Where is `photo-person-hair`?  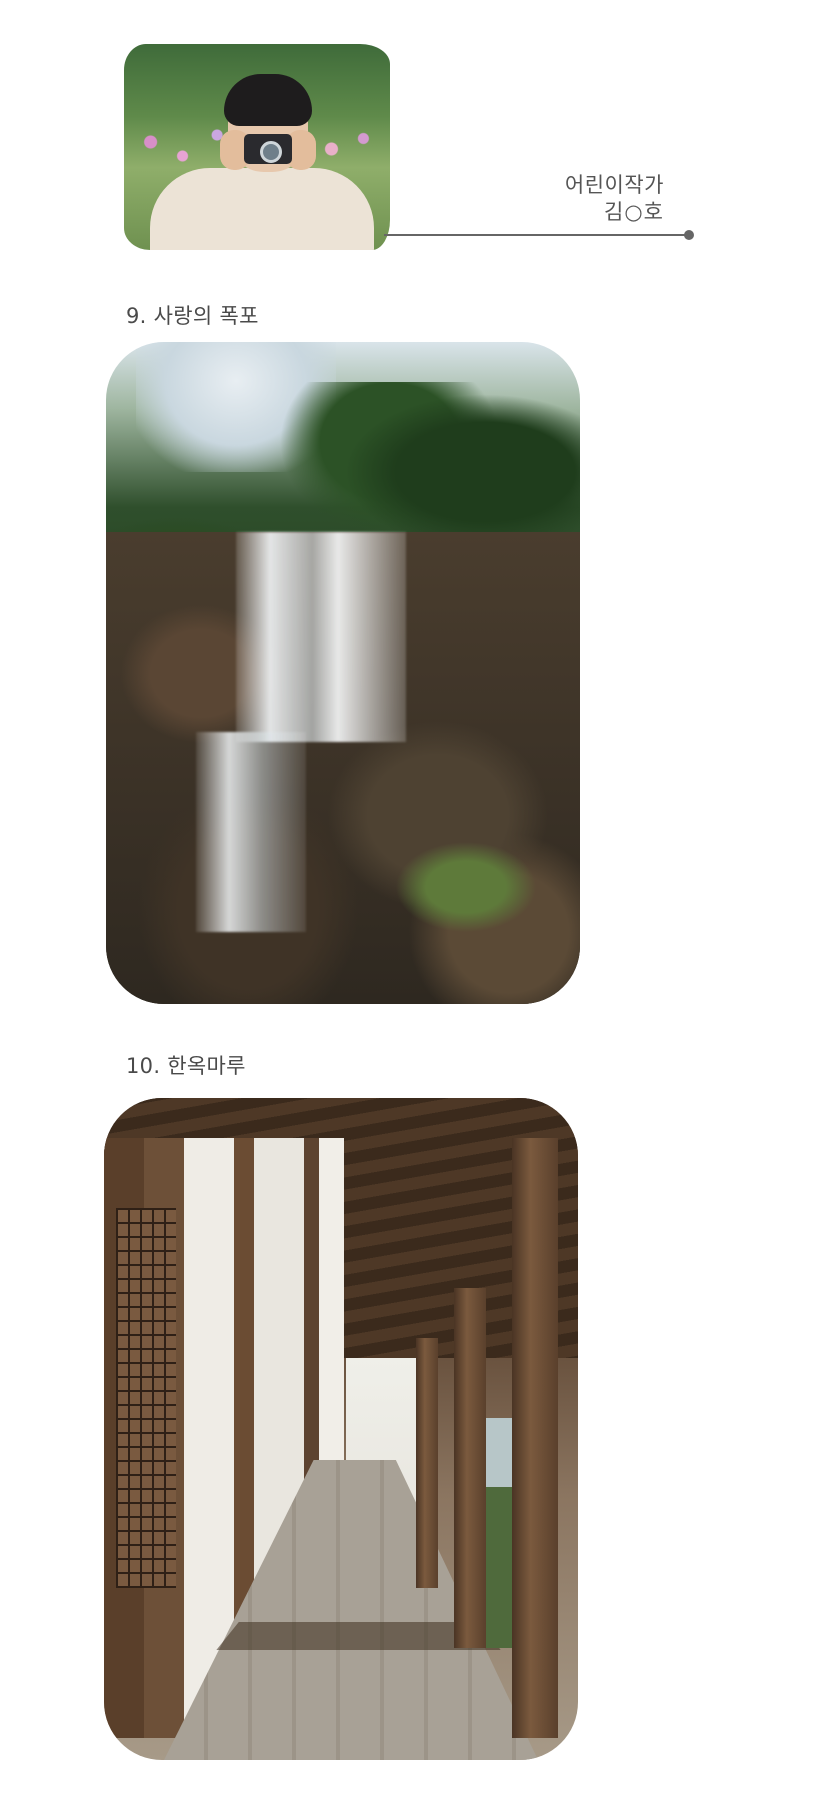 photo-person-hair is located at coordinates (268, 100).